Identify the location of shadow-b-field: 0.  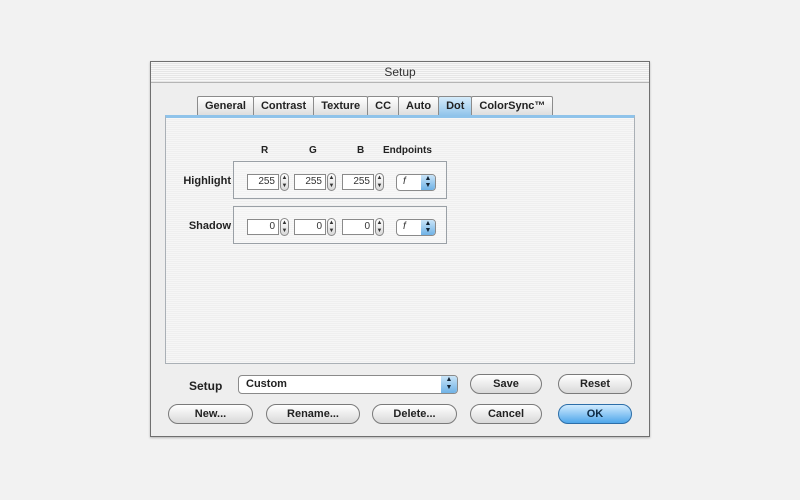
(358, 227).